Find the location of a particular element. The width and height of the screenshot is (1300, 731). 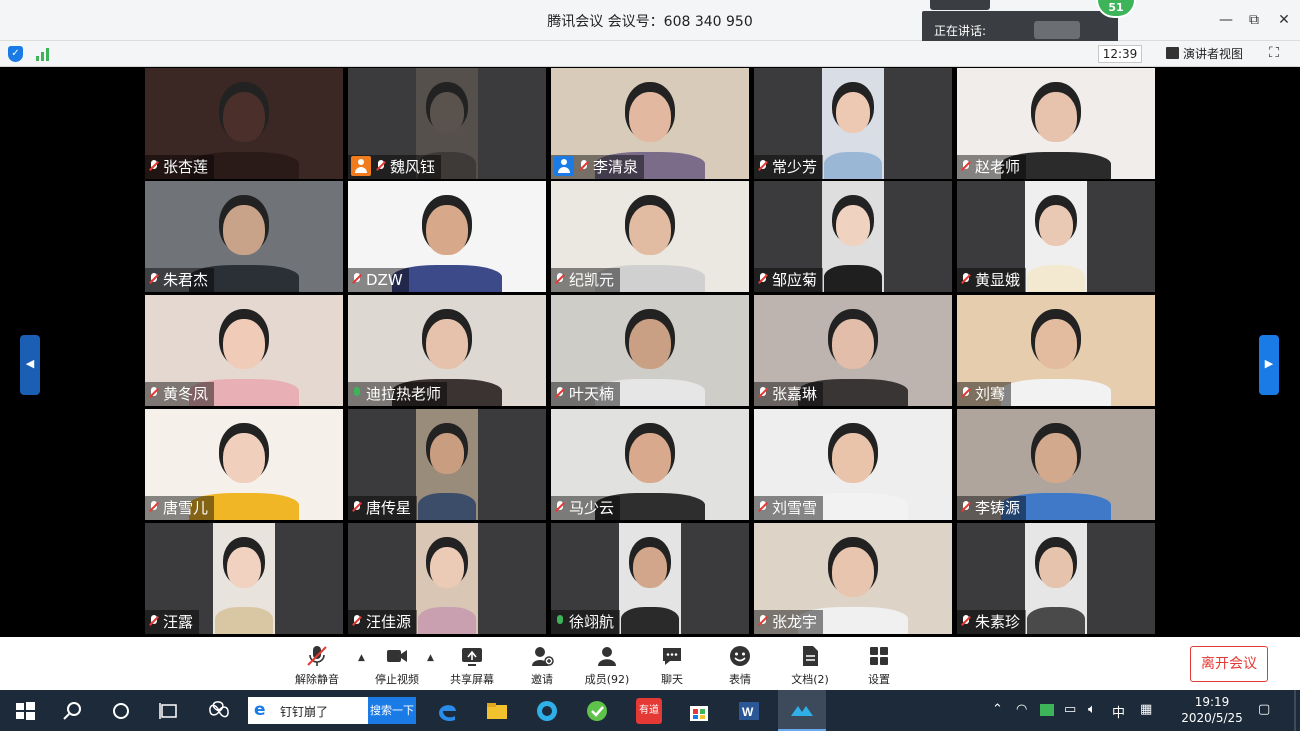

restore-button: ⧉ is located at coordinates (1254, 20).